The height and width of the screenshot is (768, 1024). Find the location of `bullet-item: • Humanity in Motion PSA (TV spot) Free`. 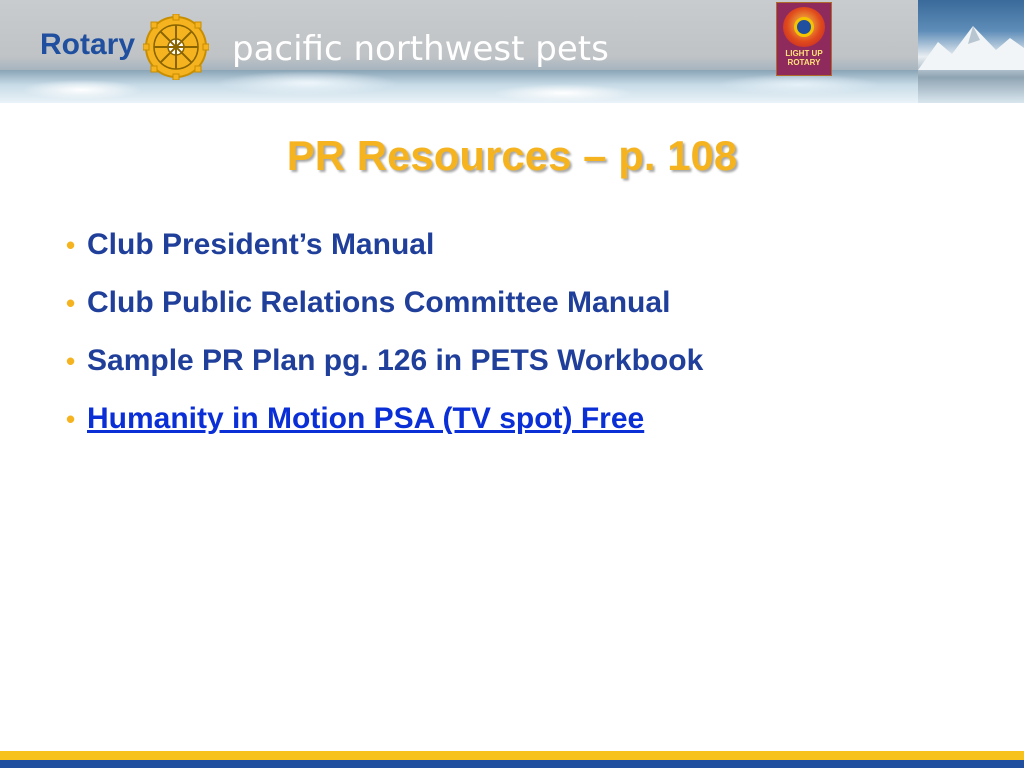

bullet-item: • Humanity in Motion PSA (TV spot) Free is located at coordinates (384, 419).